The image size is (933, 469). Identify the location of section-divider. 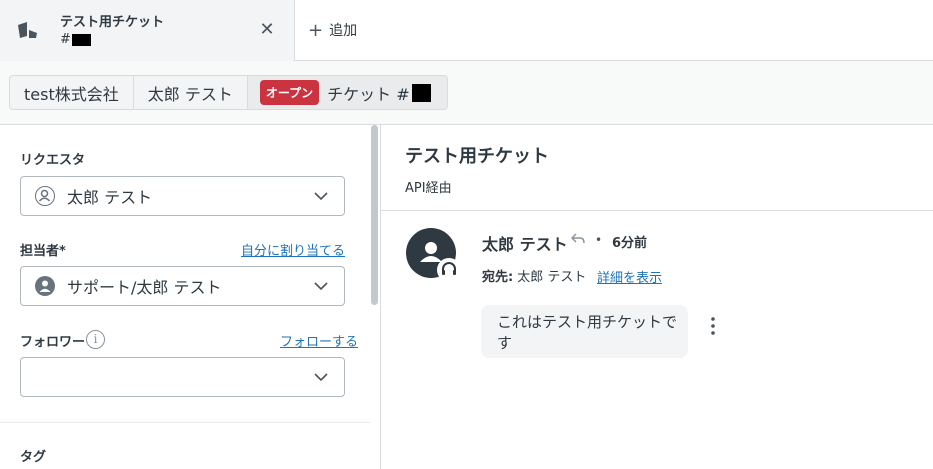
(185, 422).